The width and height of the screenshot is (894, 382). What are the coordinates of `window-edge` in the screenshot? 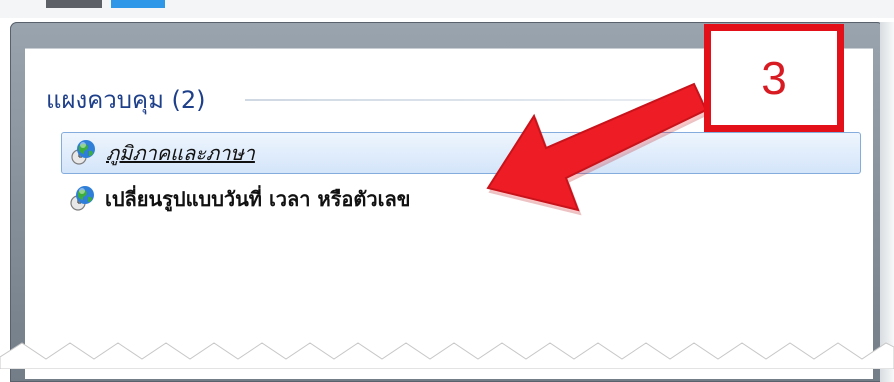 It's located at (887, 202).